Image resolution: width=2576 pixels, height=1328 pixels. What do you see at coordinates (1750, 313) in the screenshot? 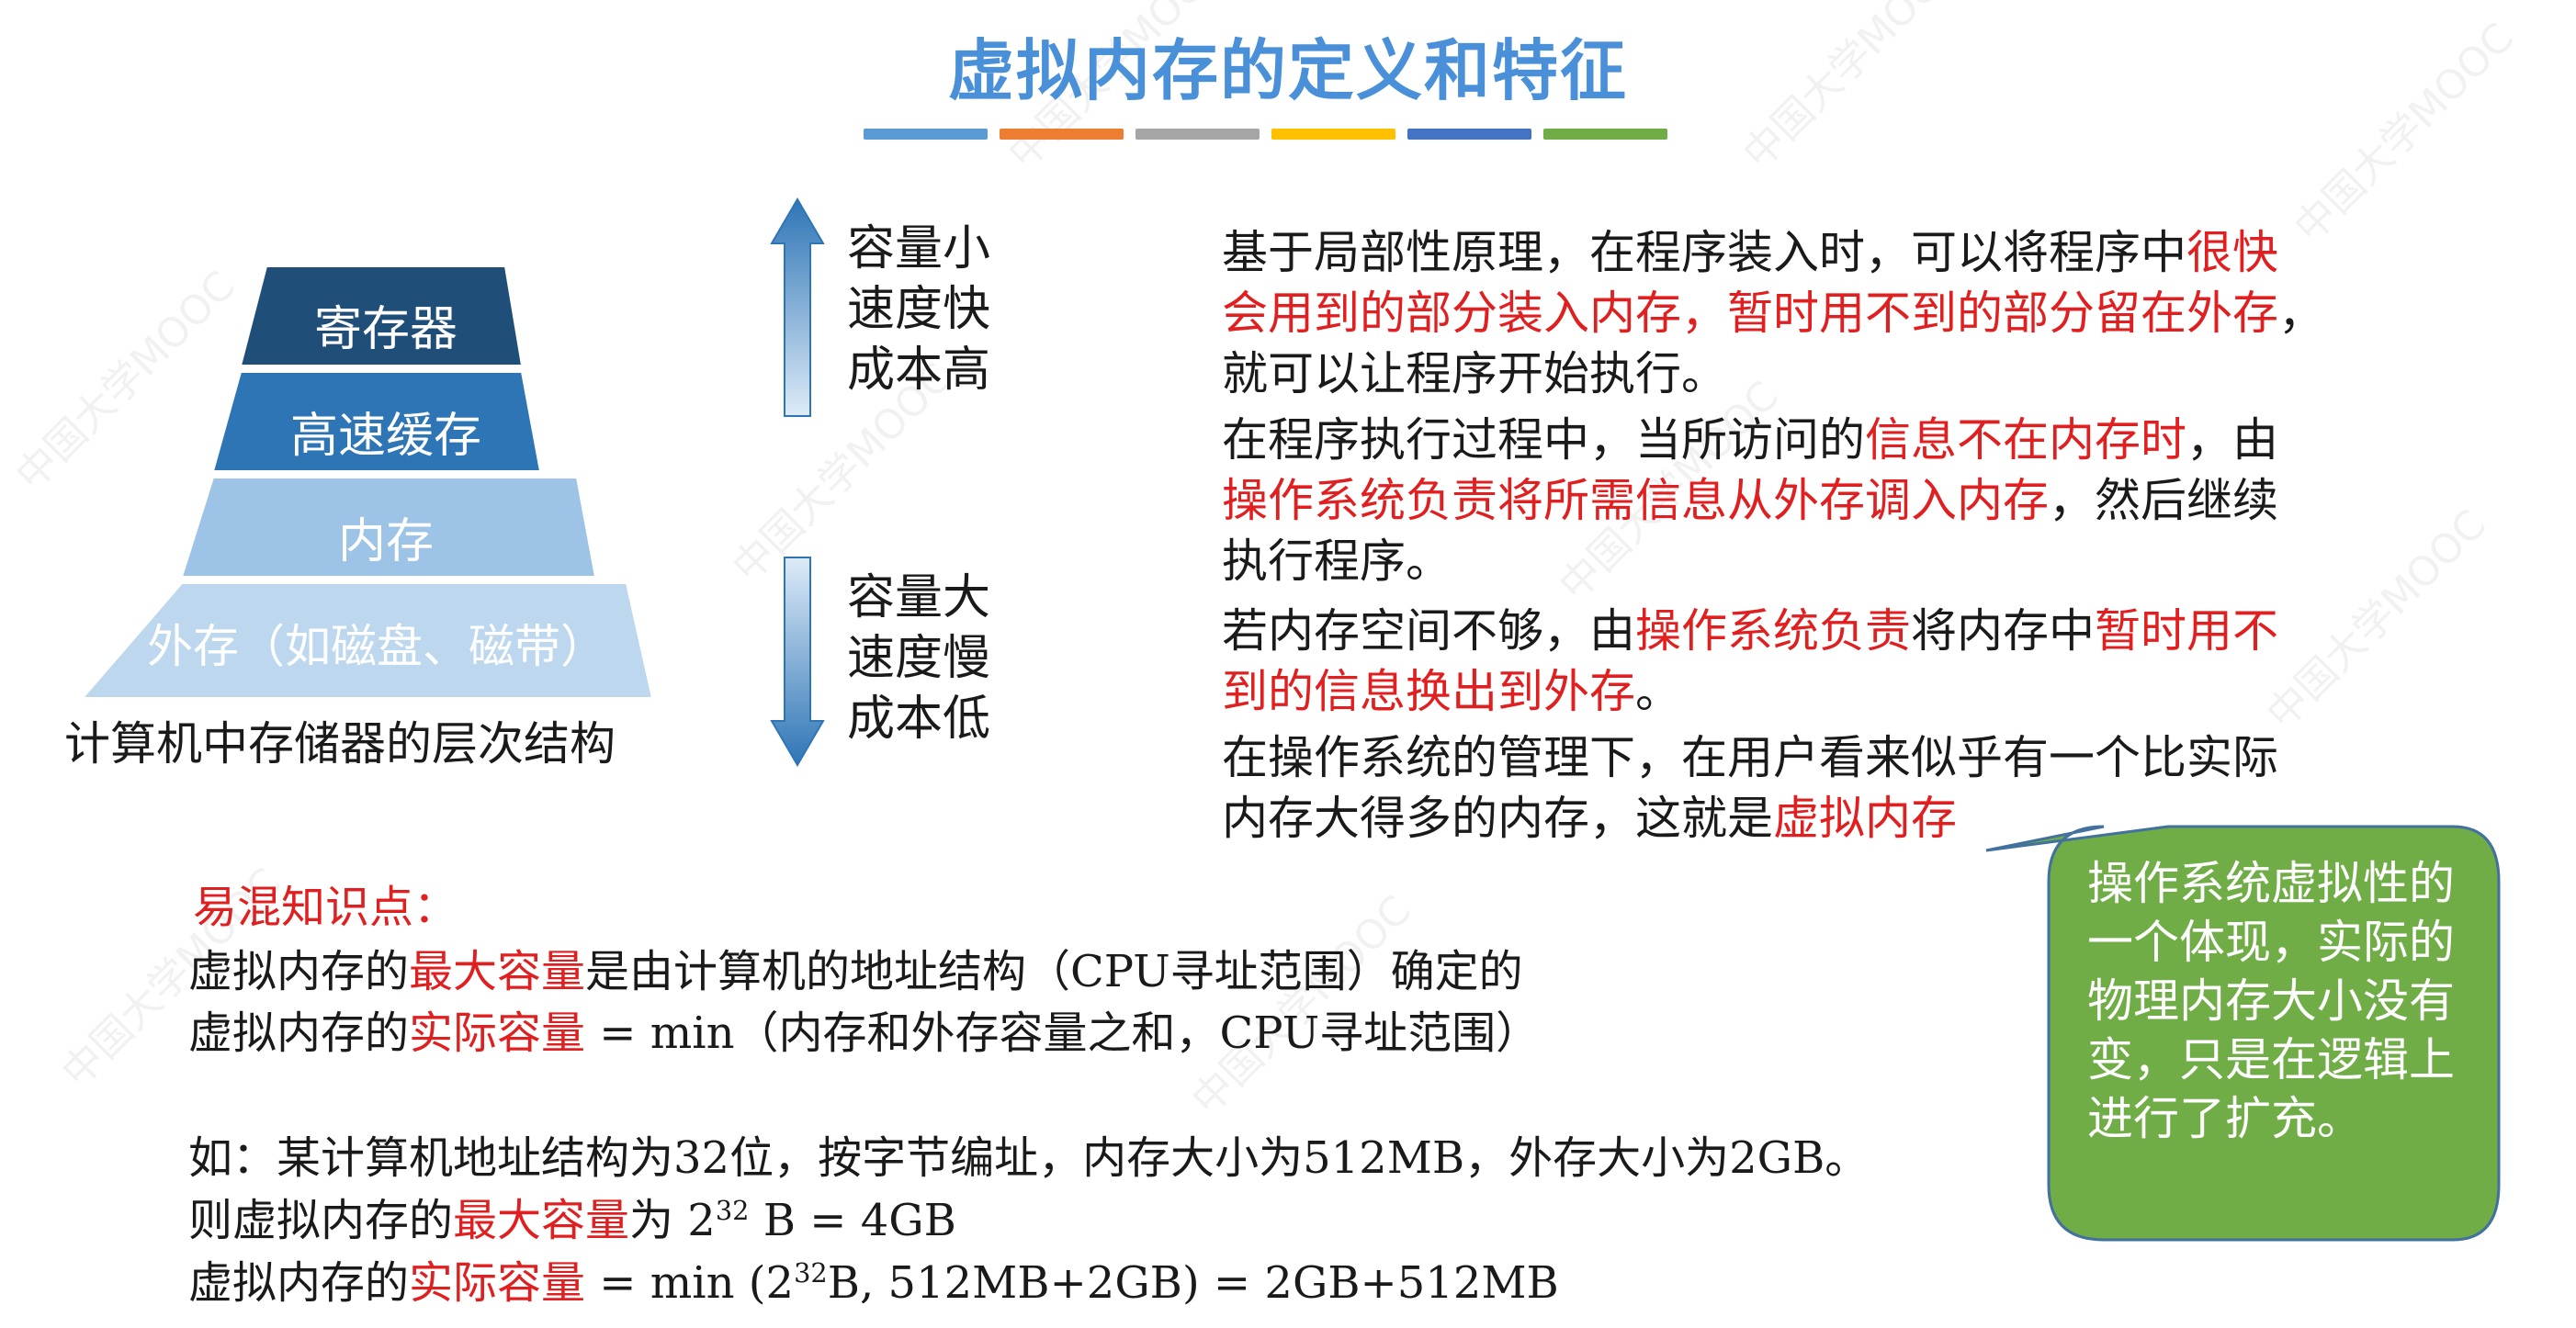
I see `highlight-text: 会用到的部分装入内存，暂时用不到的部分留在外存` at bounding box center [1750, 313].